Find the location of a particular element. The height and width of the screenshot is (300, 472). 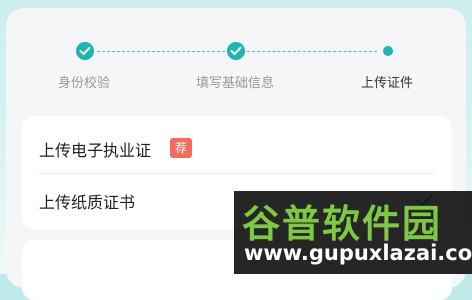

step-1-label: 身份校验 is located at coordinates (84, 83).